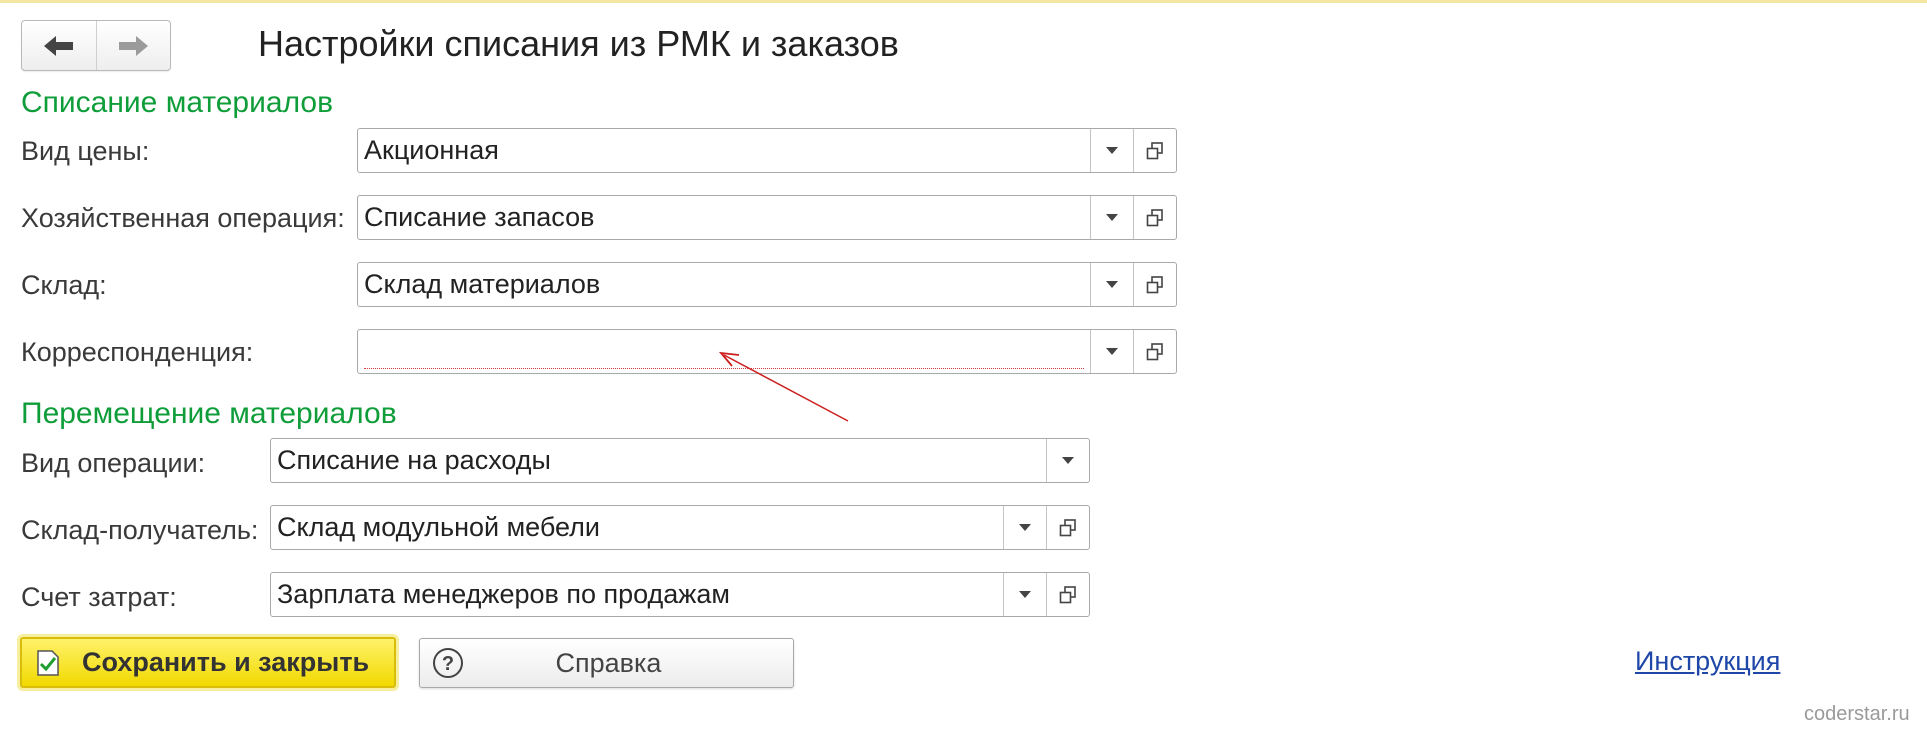 This screenshot has width=1927, height=740. I want to click on operation-type-dropdown-button, so click(1067, 460).